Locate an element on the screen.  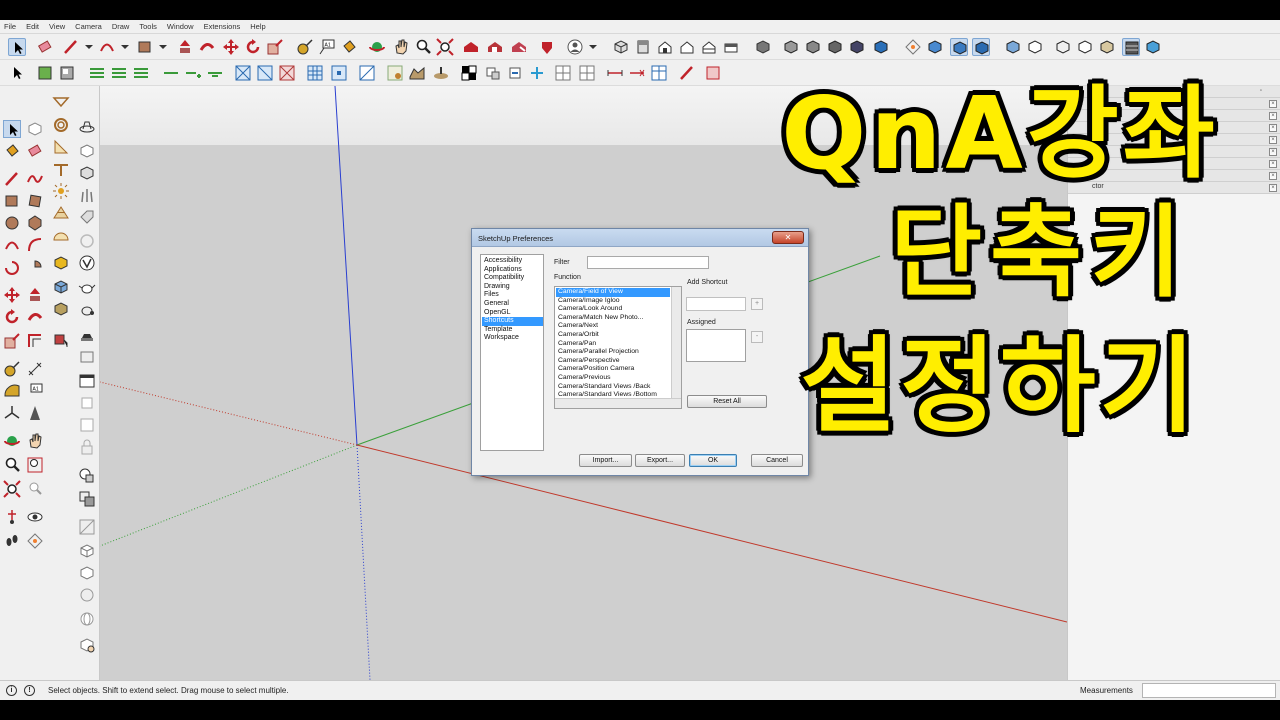
box-texture-icon is located at coordinates (61, 309).